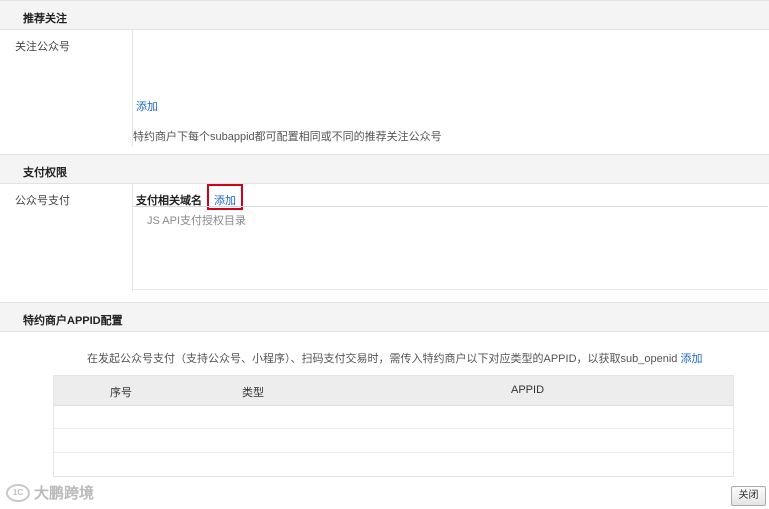 The image size is (769, 509). I want to click on follow-account-hint: 特约商户下每个subappid都可配置相同或不同的推荐关注公众号, so click(287, 137).